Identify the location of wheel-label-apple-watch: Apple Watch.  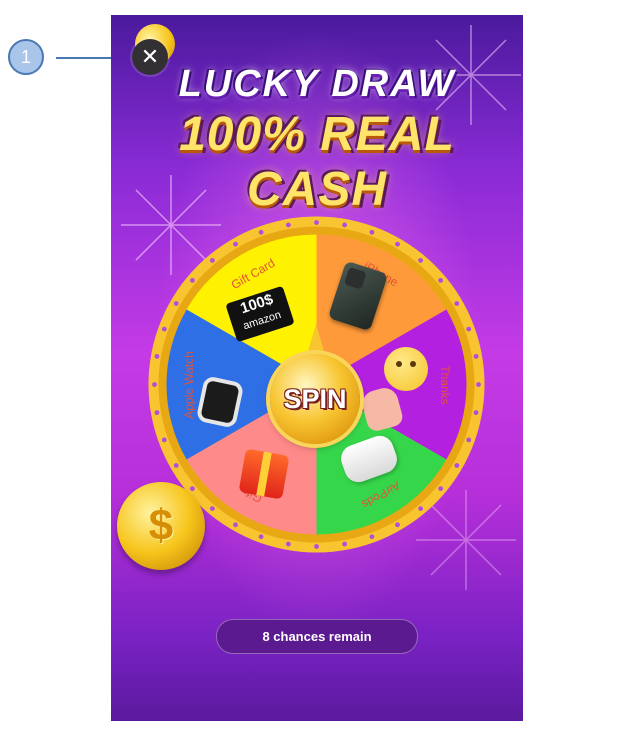
(188, 384).